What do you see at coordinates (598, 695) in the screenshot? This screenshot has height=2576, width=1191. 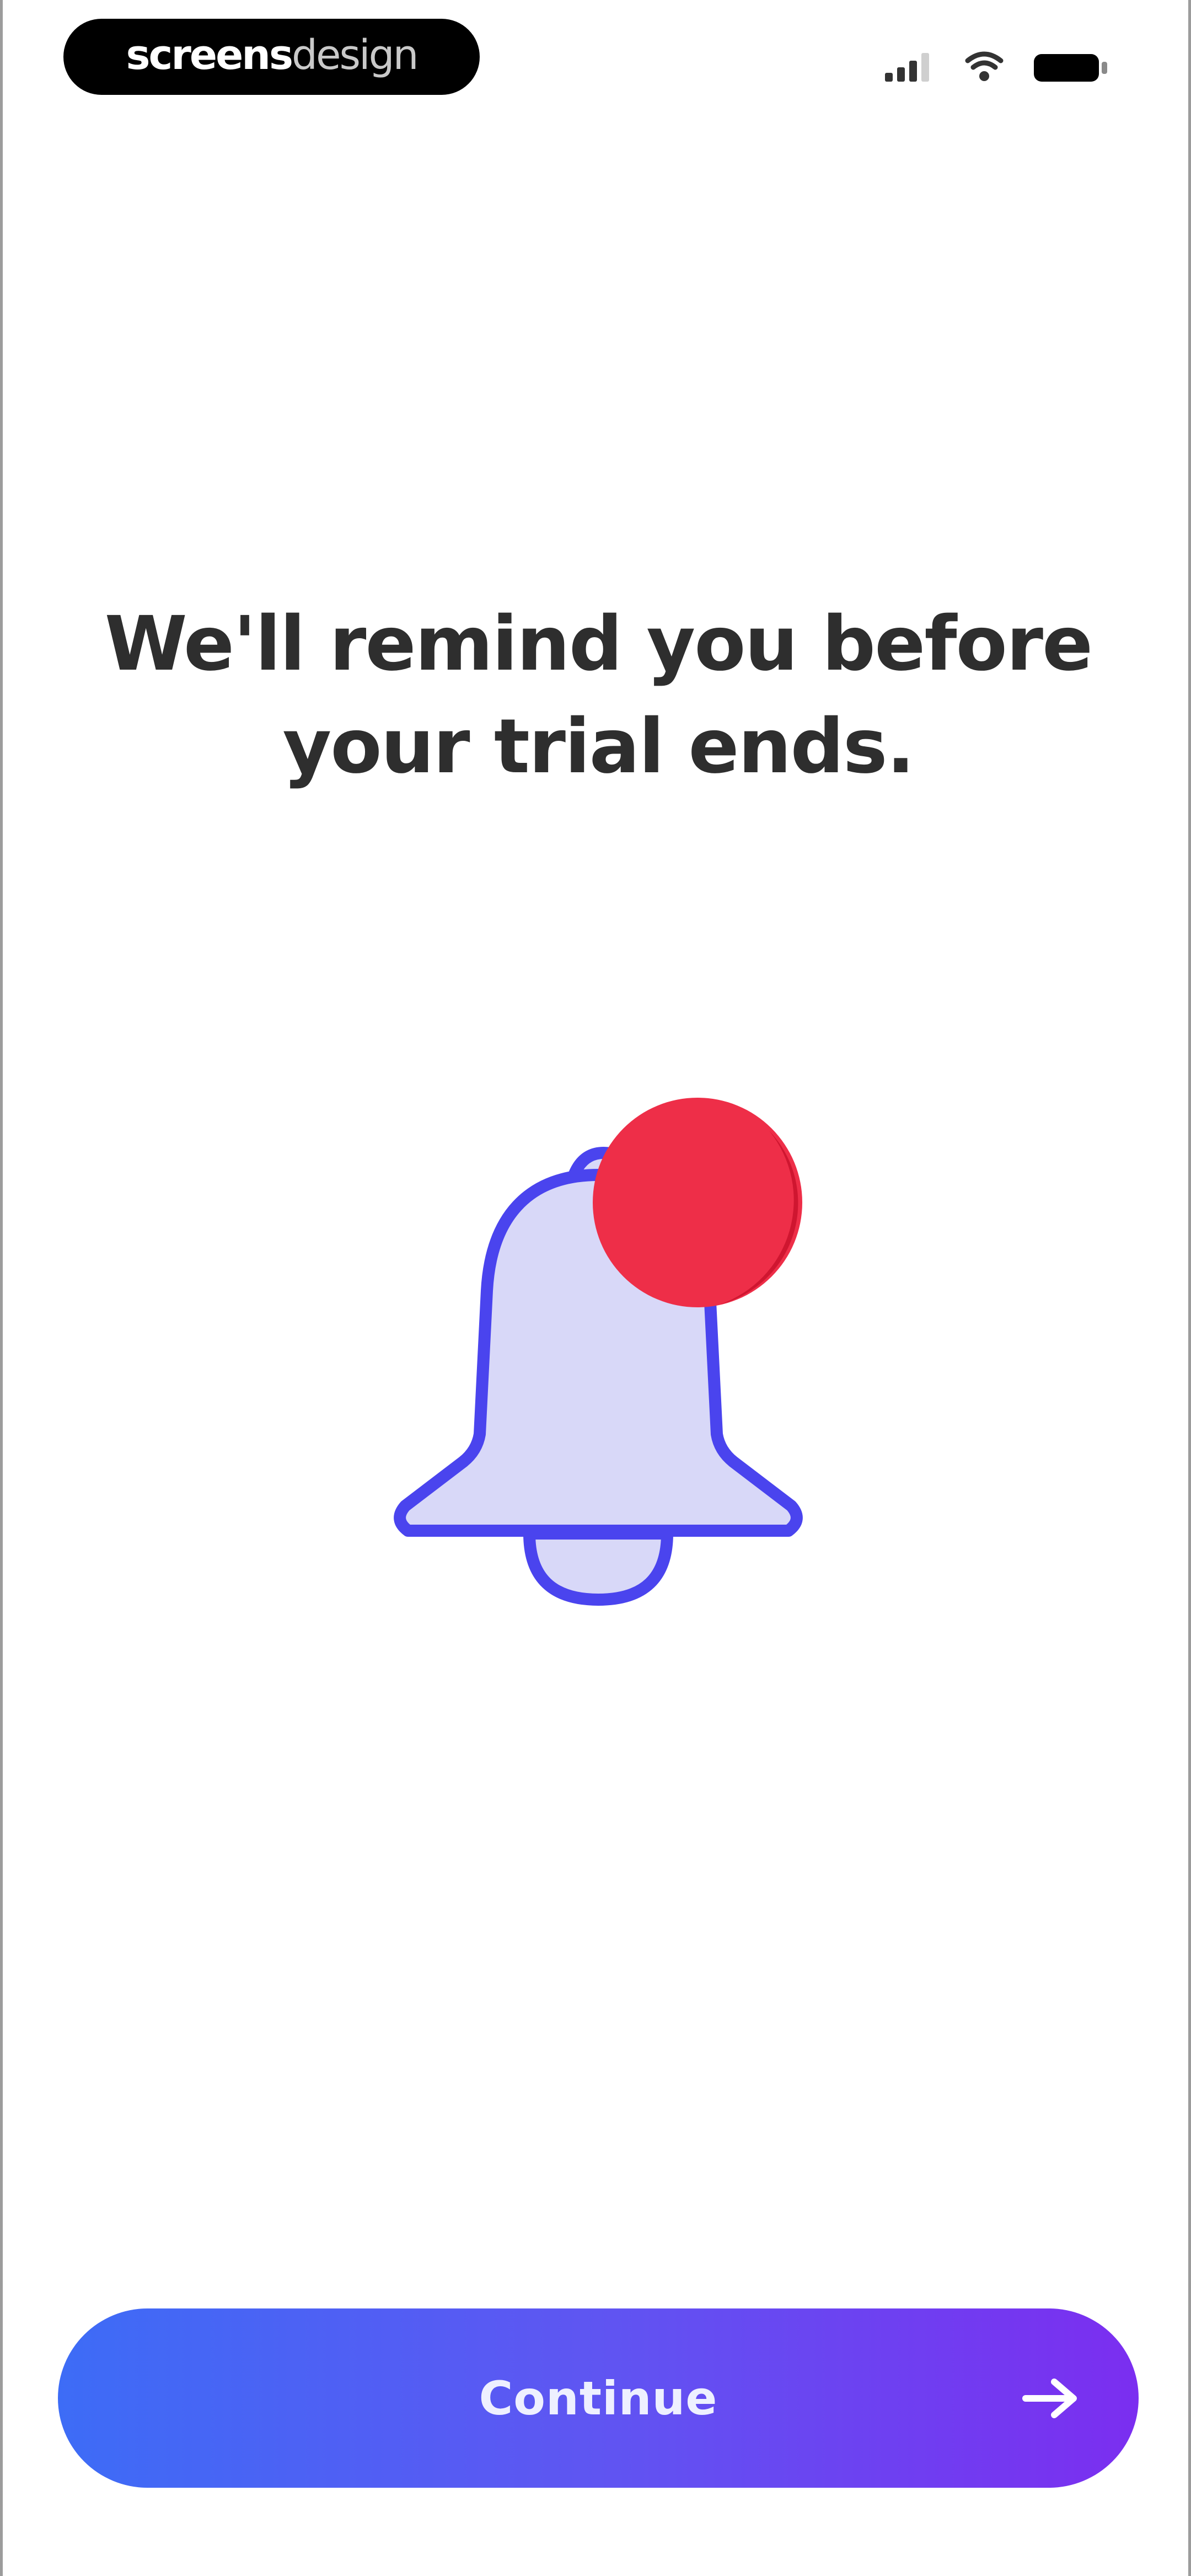 I see `page-title: We'll remind you before your trial ends.` at bounding box center [598, 695].